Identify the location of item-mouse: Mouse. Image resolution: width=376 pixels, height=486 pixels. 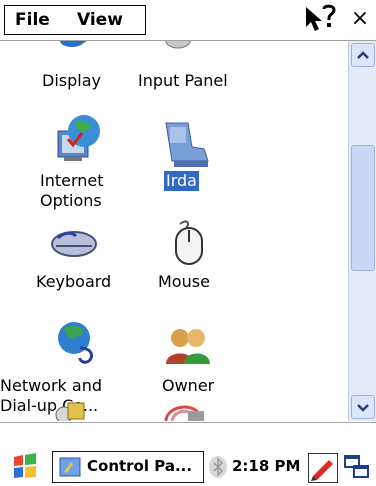
(193, 256).